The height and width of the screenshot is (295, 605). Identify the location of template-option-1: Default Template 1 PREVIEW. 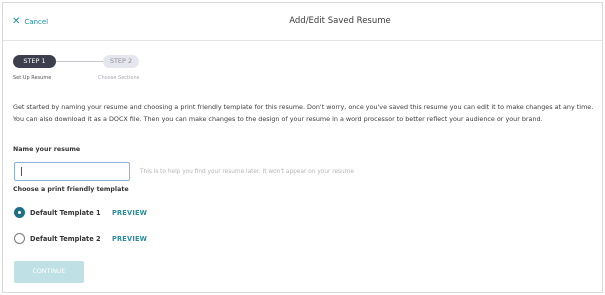
(80, 212).